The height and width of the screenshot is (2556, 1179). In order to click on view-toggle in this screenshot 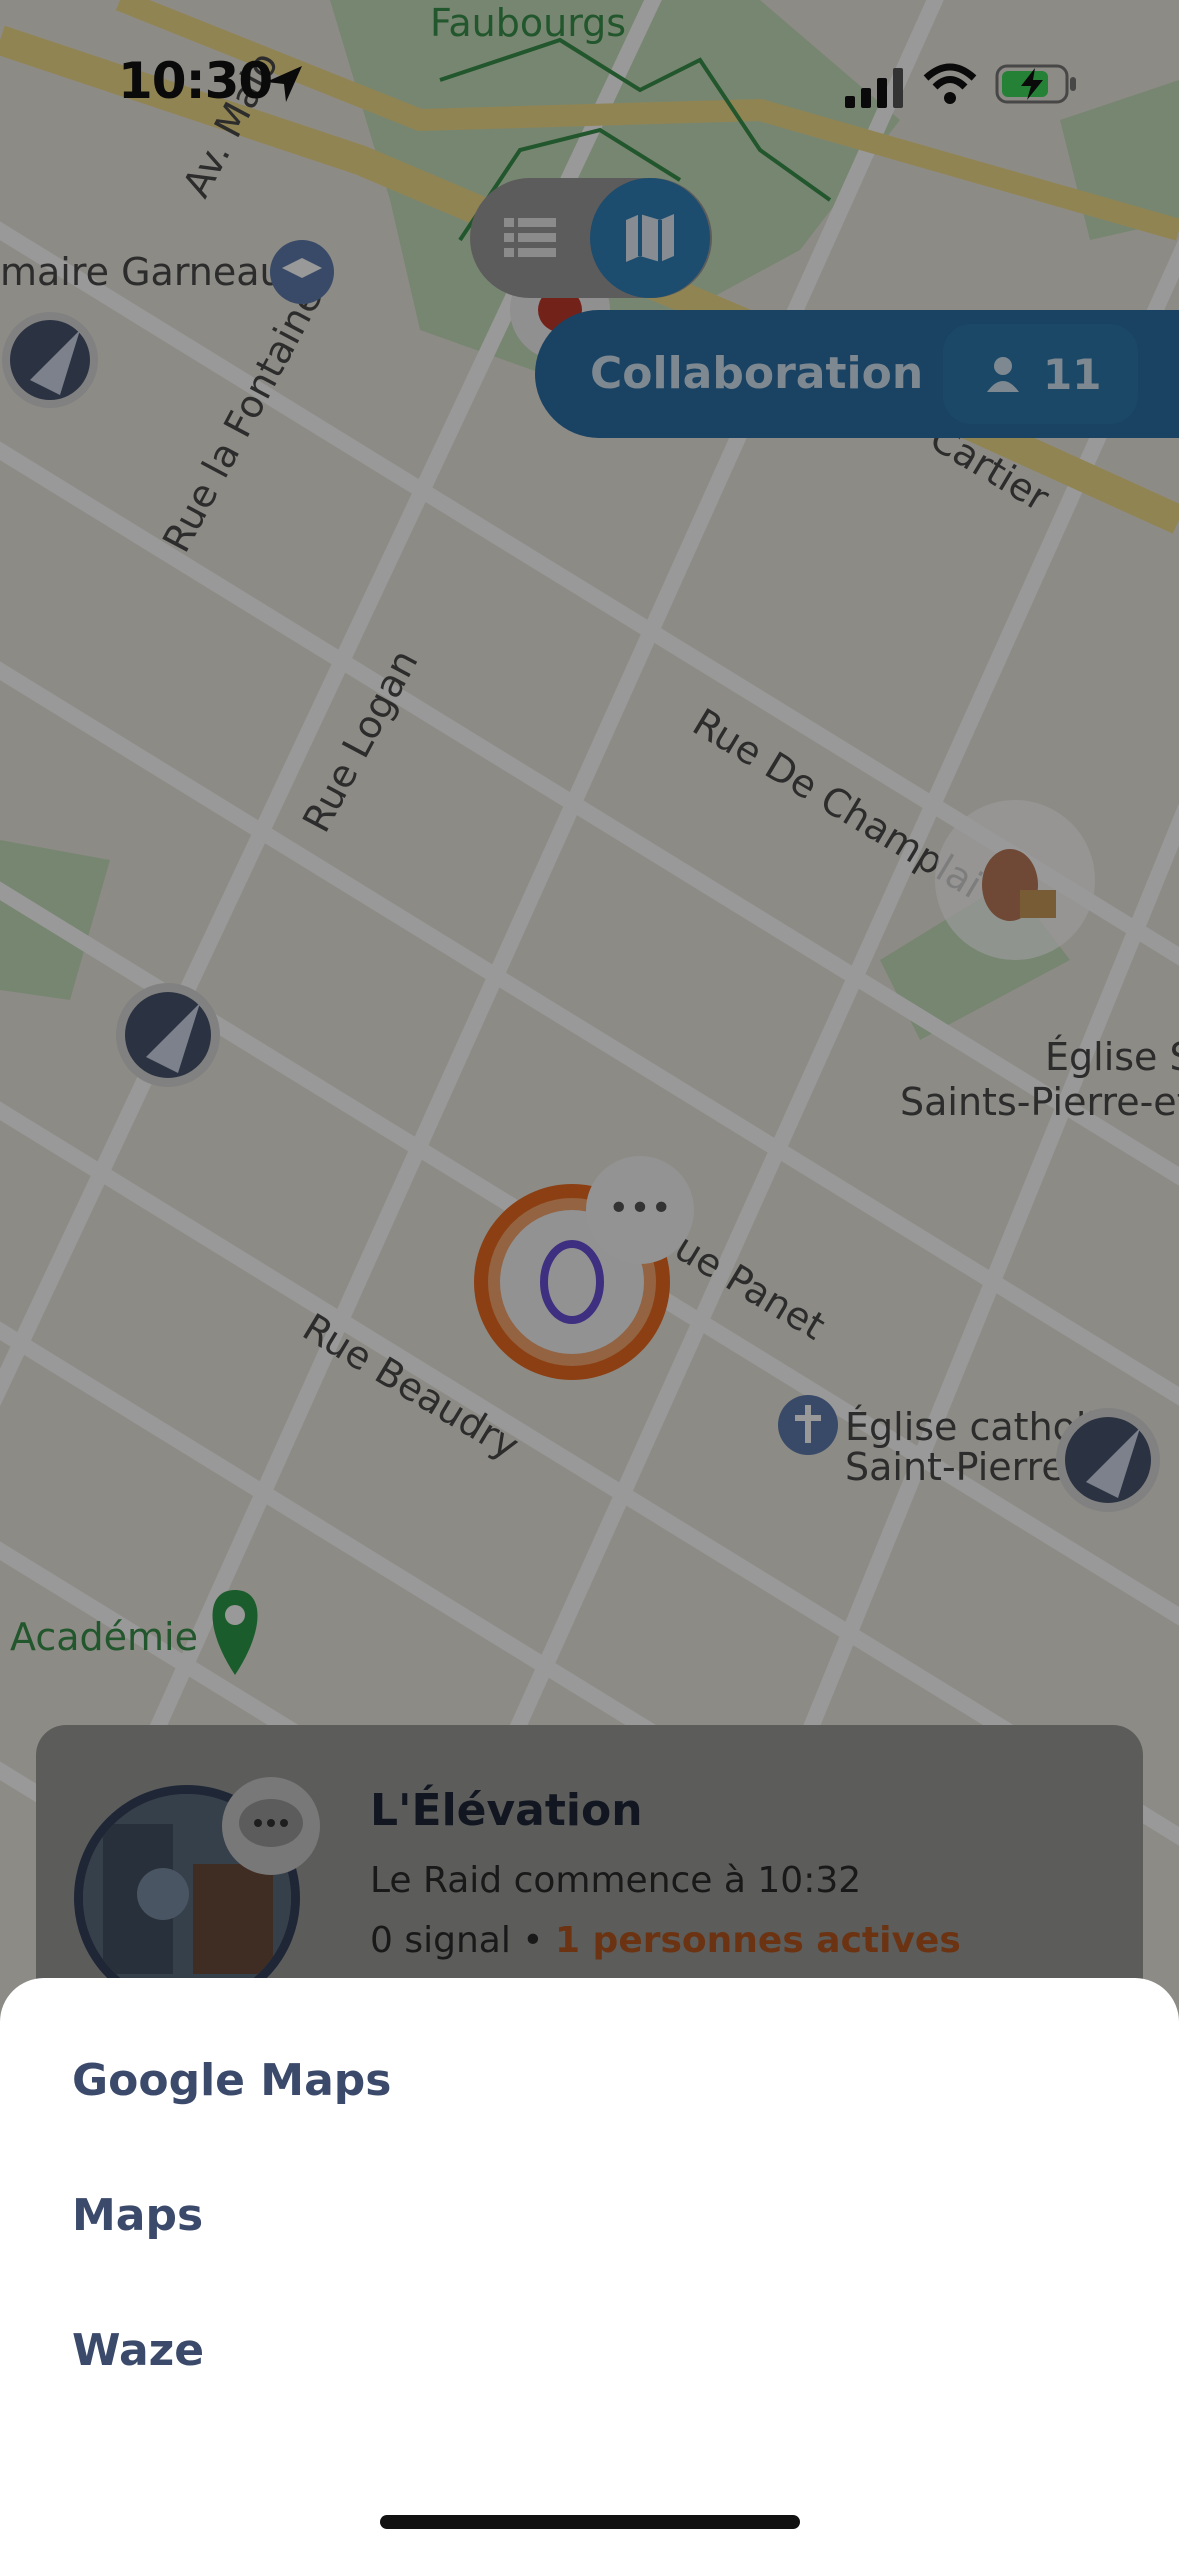, I will do `click(591, 238)`.